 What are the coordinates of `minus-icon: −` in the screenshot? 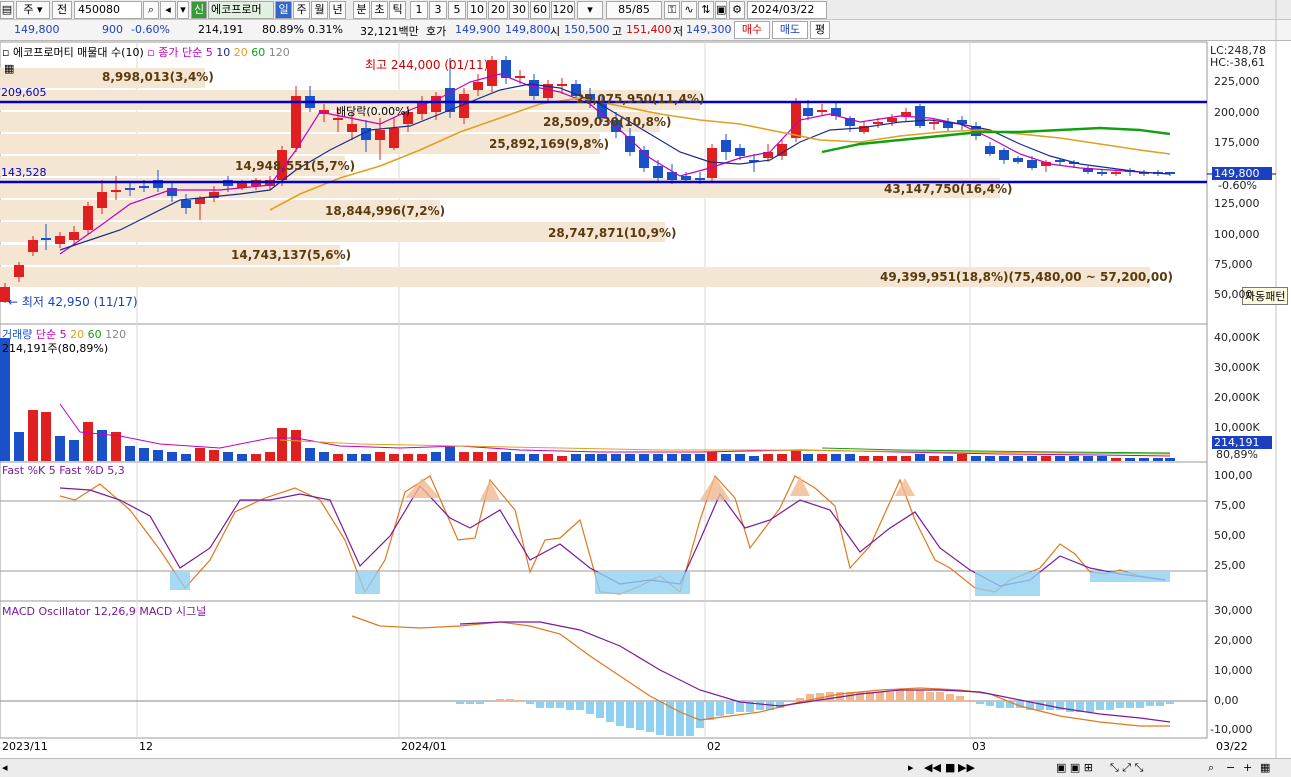 It's located at (1230, 767).